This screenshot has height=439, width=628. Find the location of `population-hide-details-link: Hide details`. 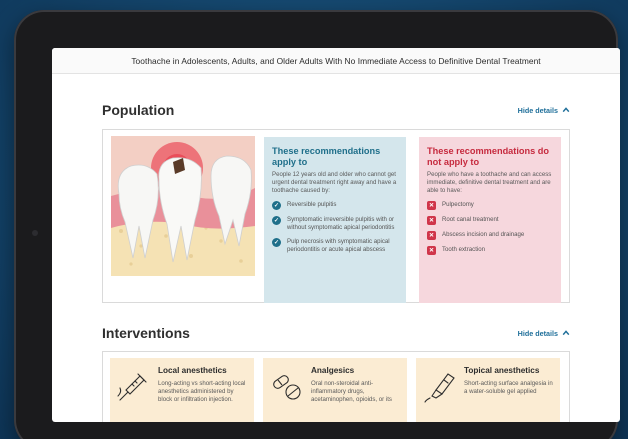

population-hide-details-link: Hide details is located at coordinates (544, 110).